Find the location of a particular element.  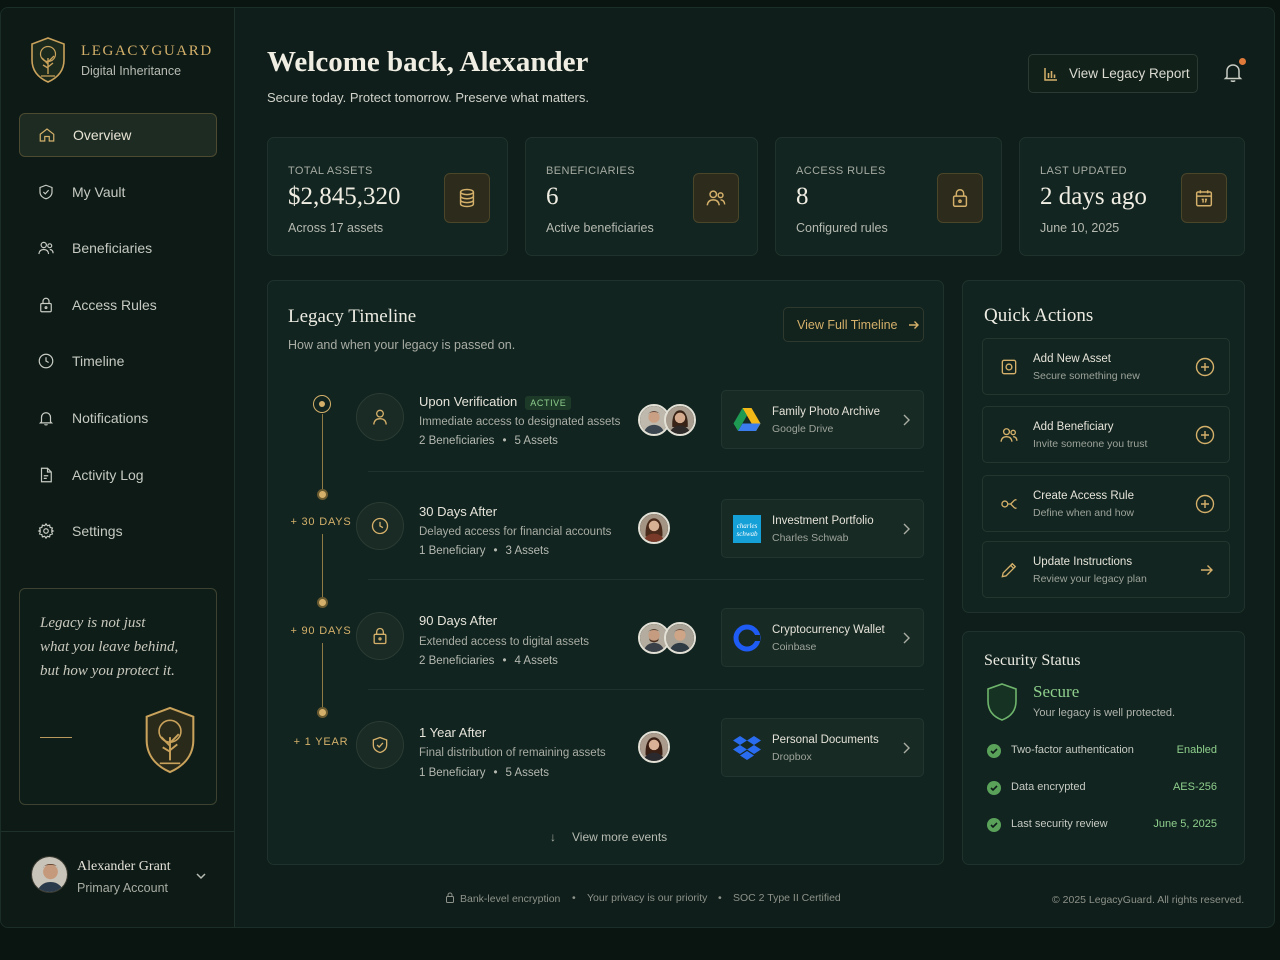

asset-card: Personal Documents Dropbox is located at coordinates (822, 747).